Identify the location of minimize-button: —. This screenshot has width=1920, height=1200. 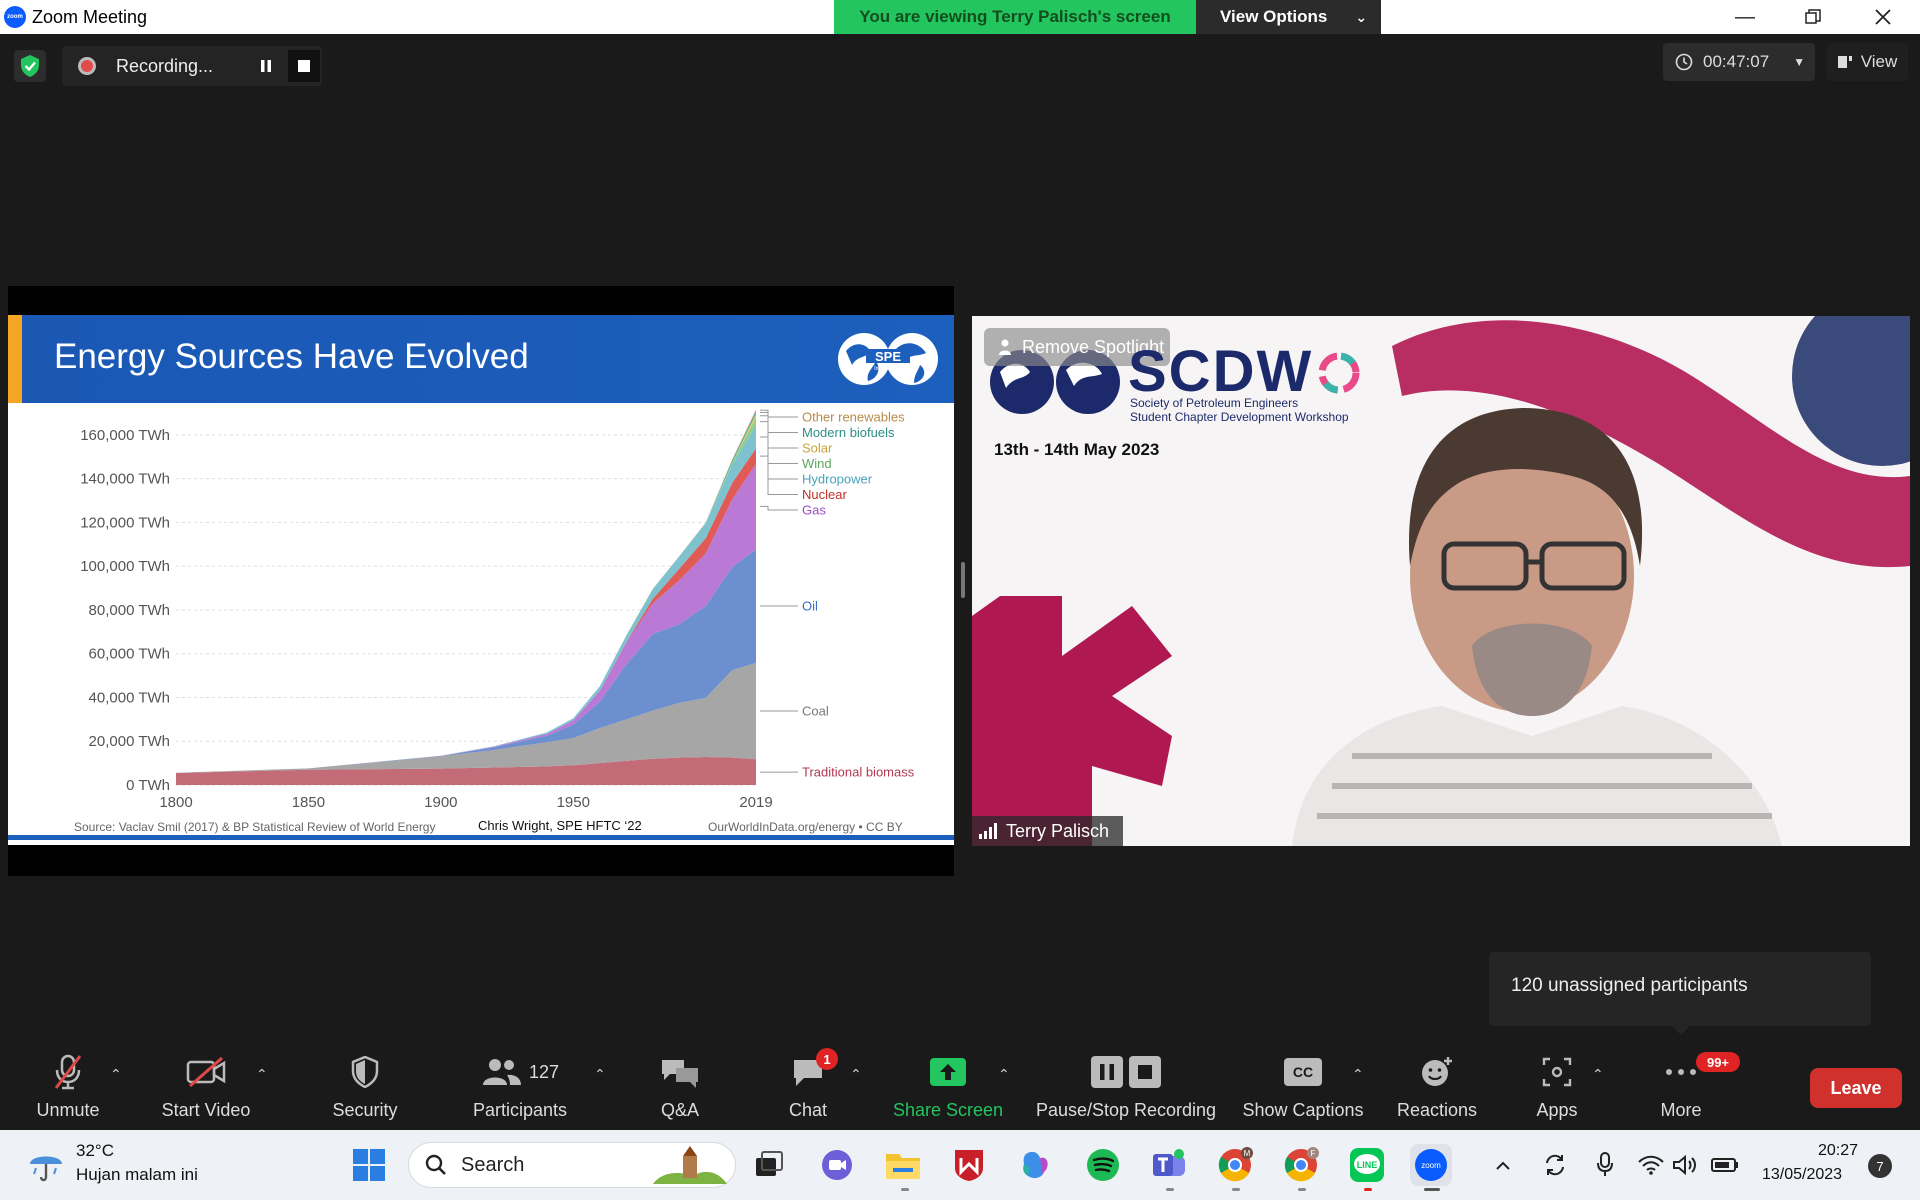
(1745, 17).